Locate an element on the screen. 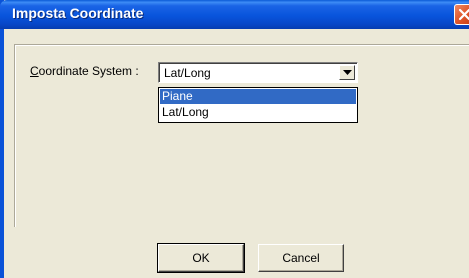 The image size is (469, 278). option-lat-long: Lat/Long is located at coordinates (258, 112).